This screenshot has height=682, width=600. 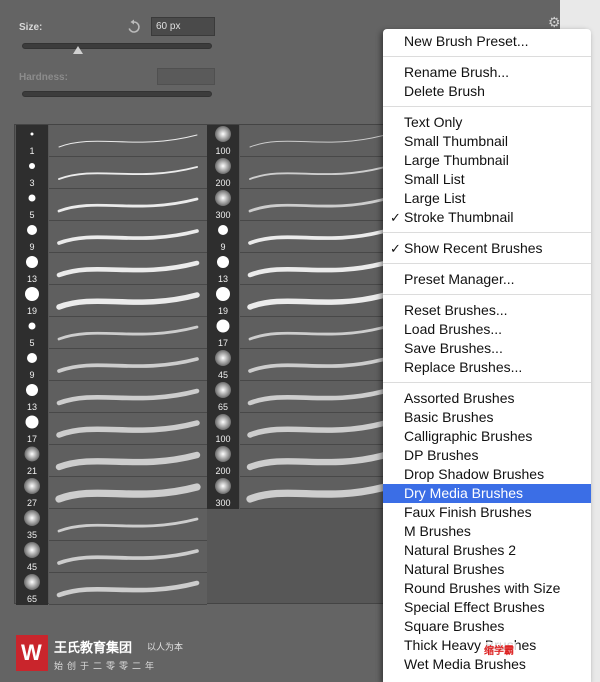 I want to click on menu-item-square-brushes: Square Brushes, so click(x=487, y=626).